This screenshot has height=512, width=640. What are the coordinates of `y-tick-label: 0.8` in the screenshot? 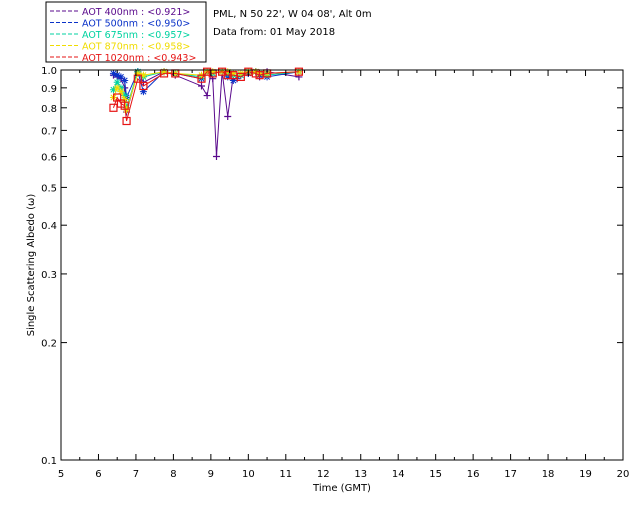 It's located at (49, 109).